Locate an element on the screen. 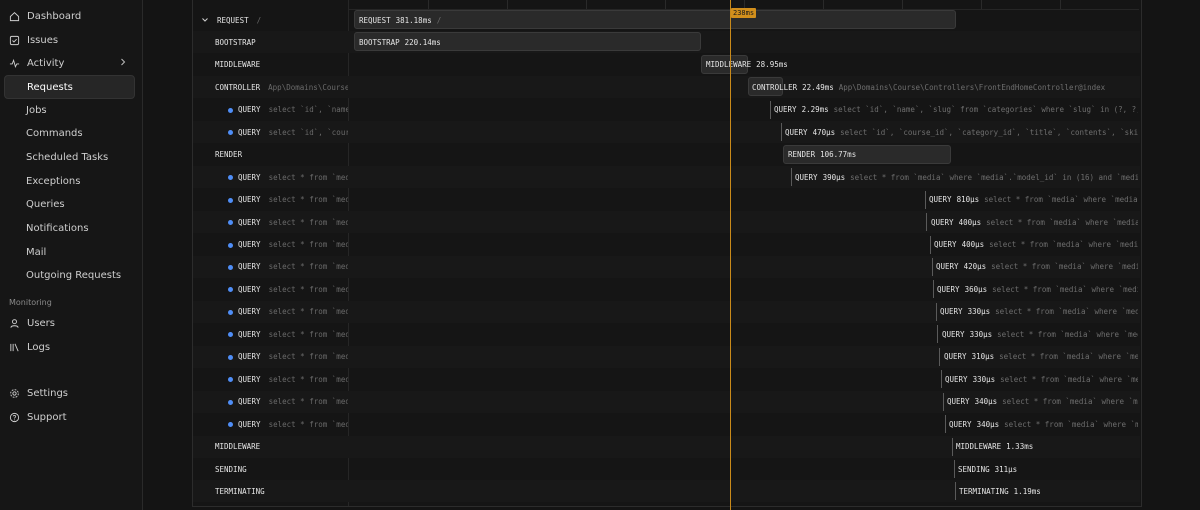 This screenshot has height=510, width=1200. sidebar-item-label: Notifications is located at coordinates (57, 228).